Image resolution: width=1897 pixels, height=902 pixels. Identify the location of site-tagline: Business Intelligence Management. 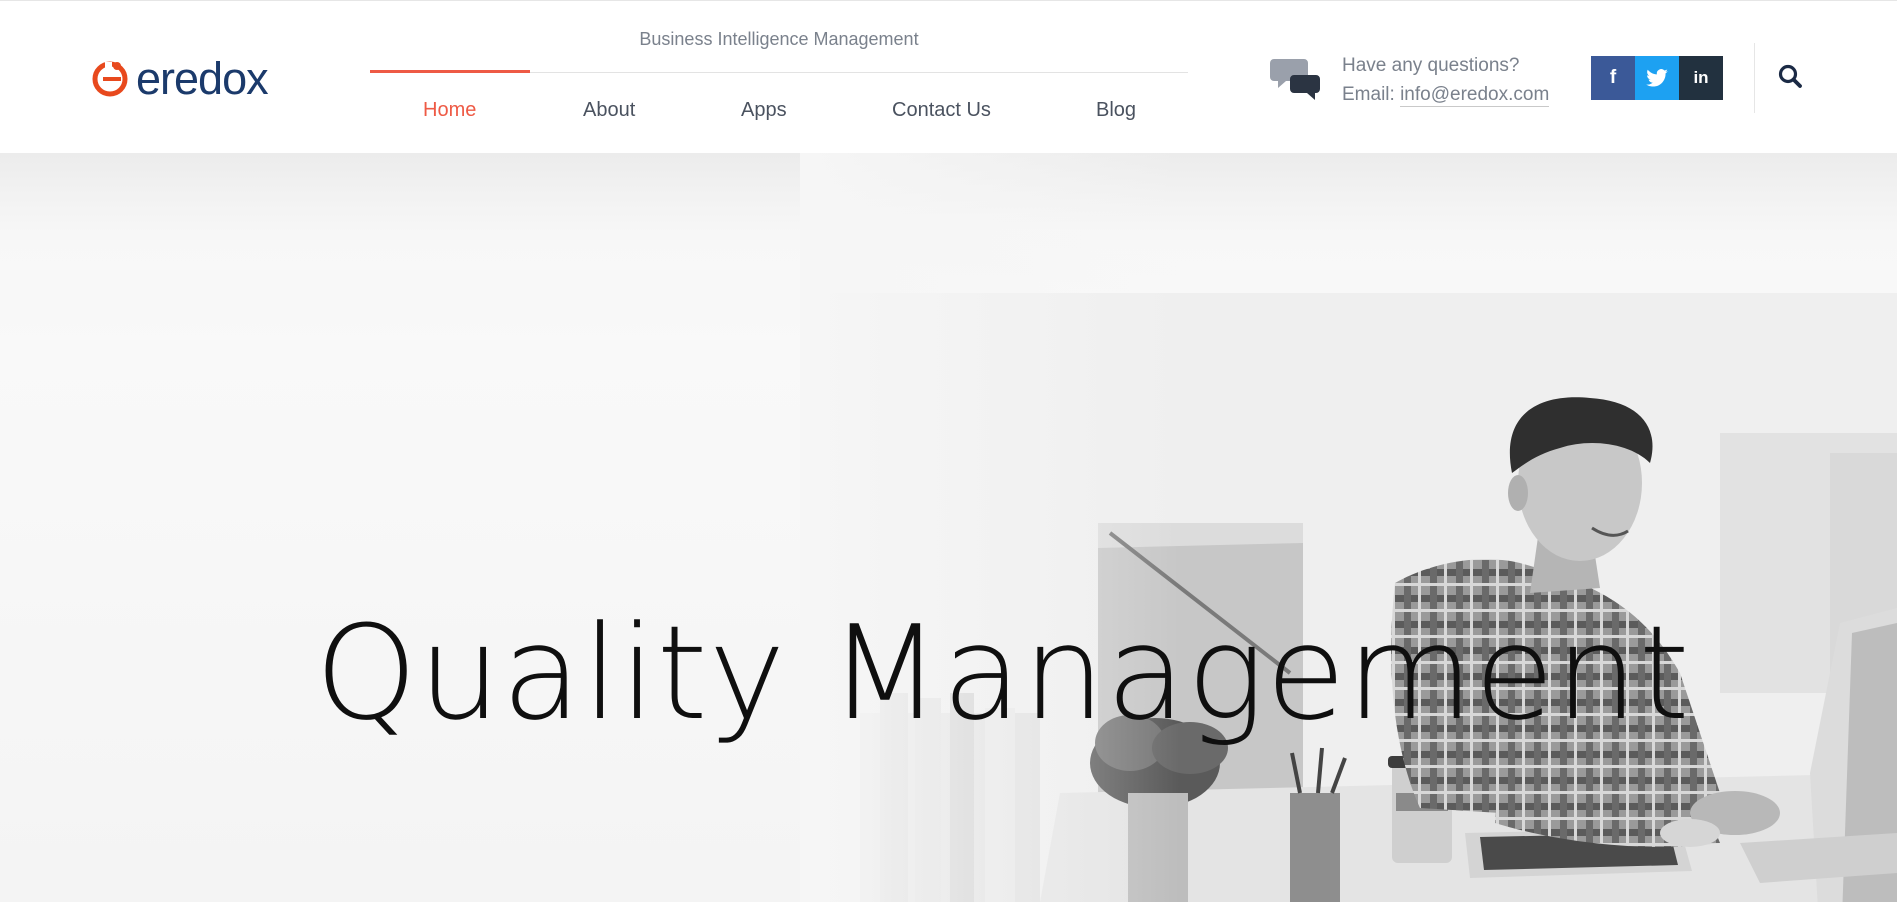
(779, 39).